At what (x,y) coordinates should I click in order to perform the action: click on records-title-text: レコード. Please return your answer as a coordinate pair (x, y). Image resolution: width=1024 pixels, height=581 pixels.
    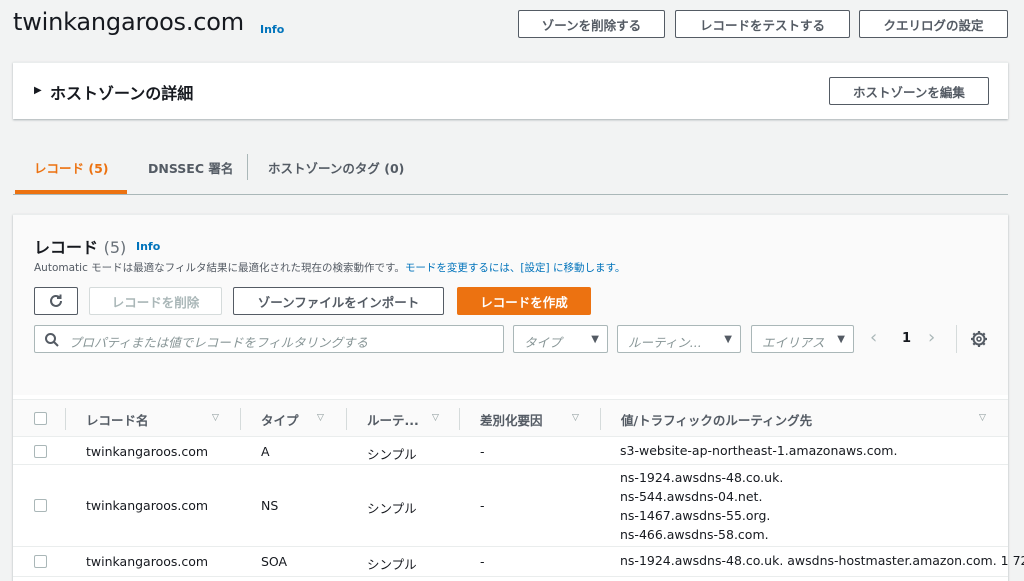
    Looking at the image, I should click on (66, 247).